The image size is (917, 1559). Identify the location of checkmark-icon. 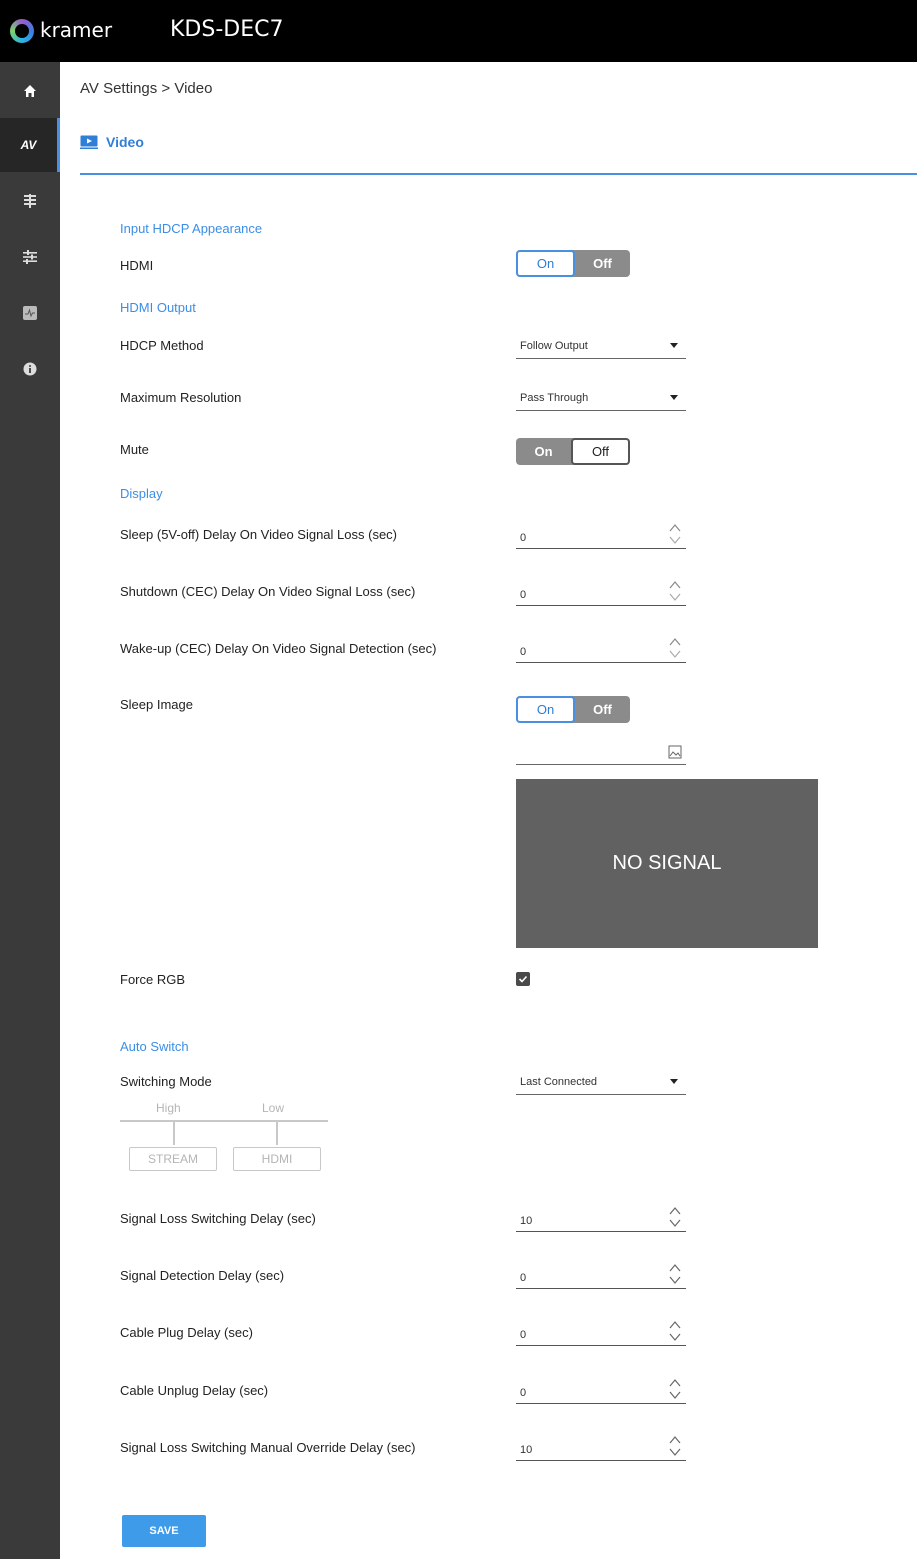
(523, 979).